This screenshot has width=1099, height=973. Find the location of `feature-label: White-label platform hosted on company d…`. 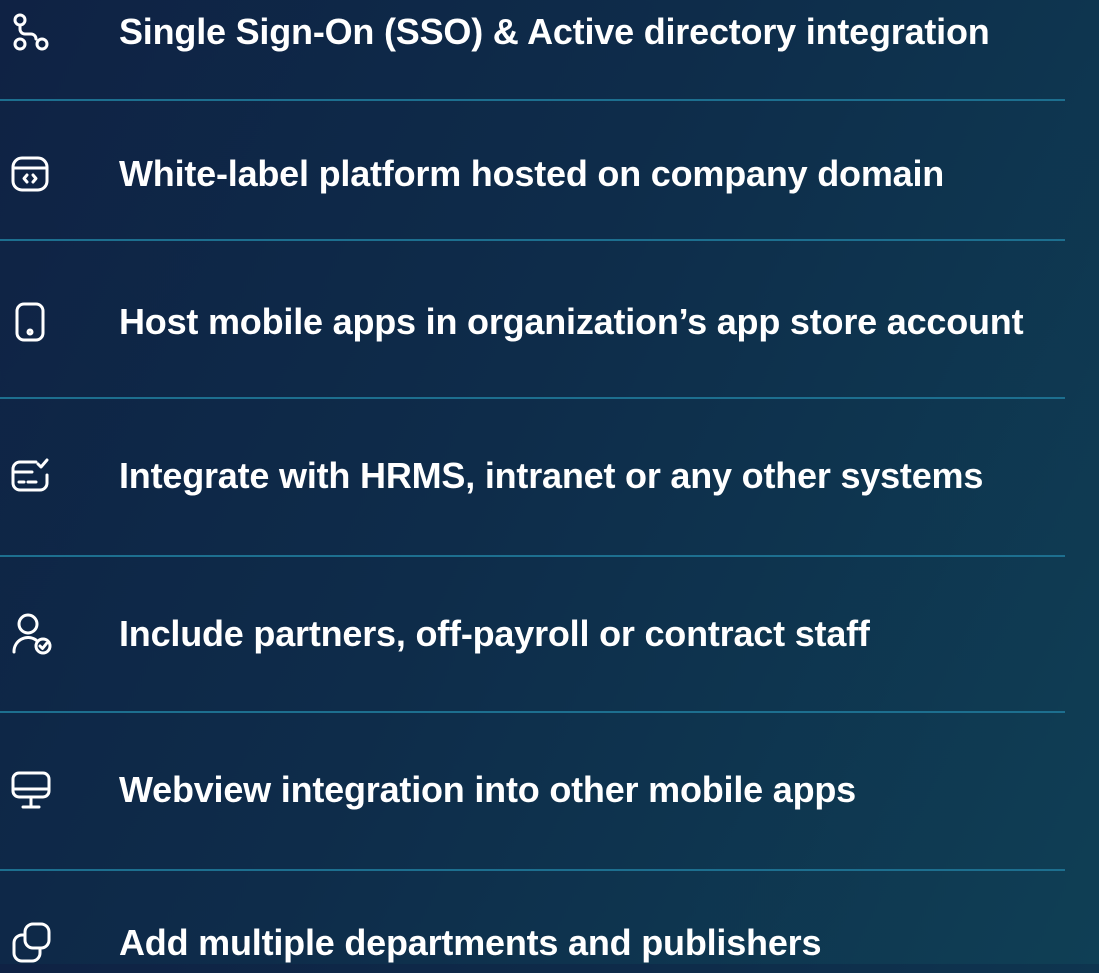

feature-label: White-label platform hosted on company d… is located at coordinates (532, 173).